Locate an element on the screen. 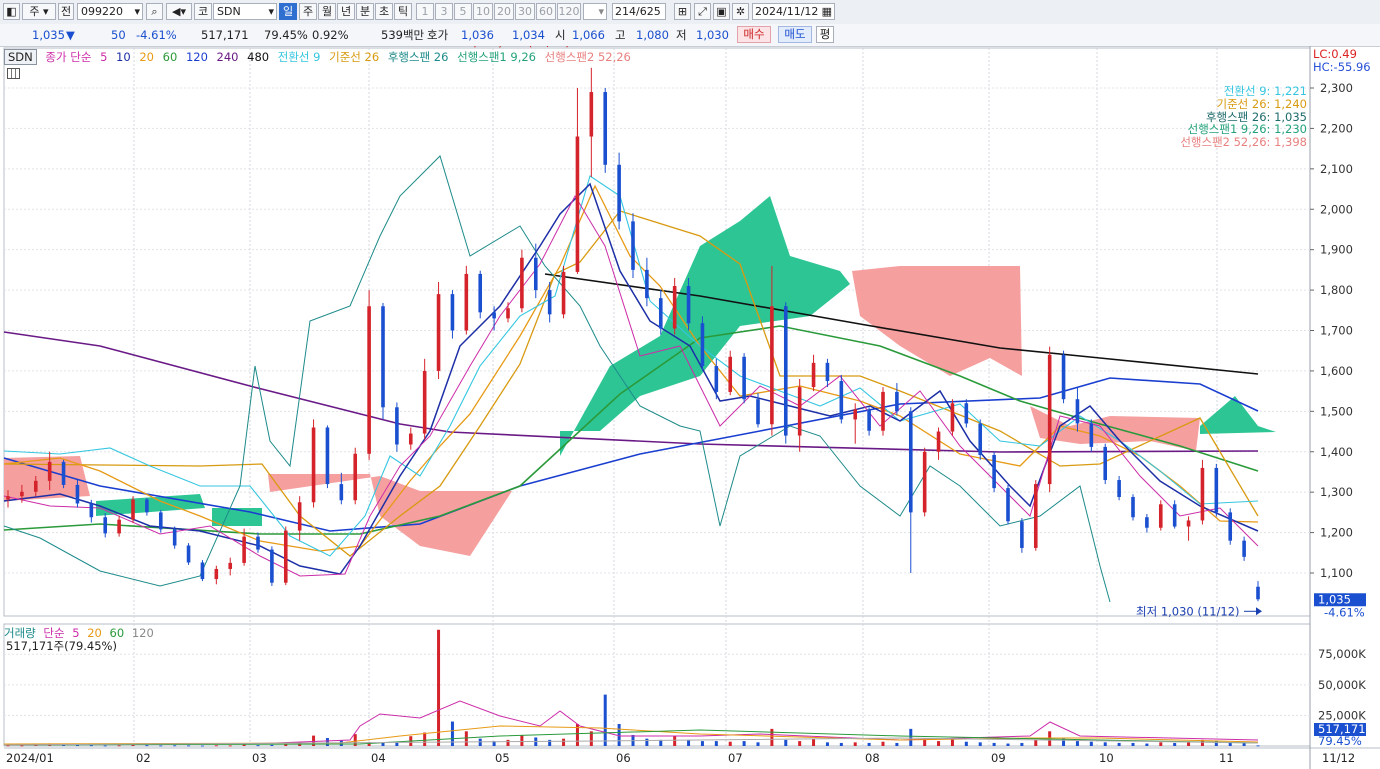 The width and height of the screenshot is (1380, 769). price-tick-label: 2,100 is located at coordinates (1336, 169).